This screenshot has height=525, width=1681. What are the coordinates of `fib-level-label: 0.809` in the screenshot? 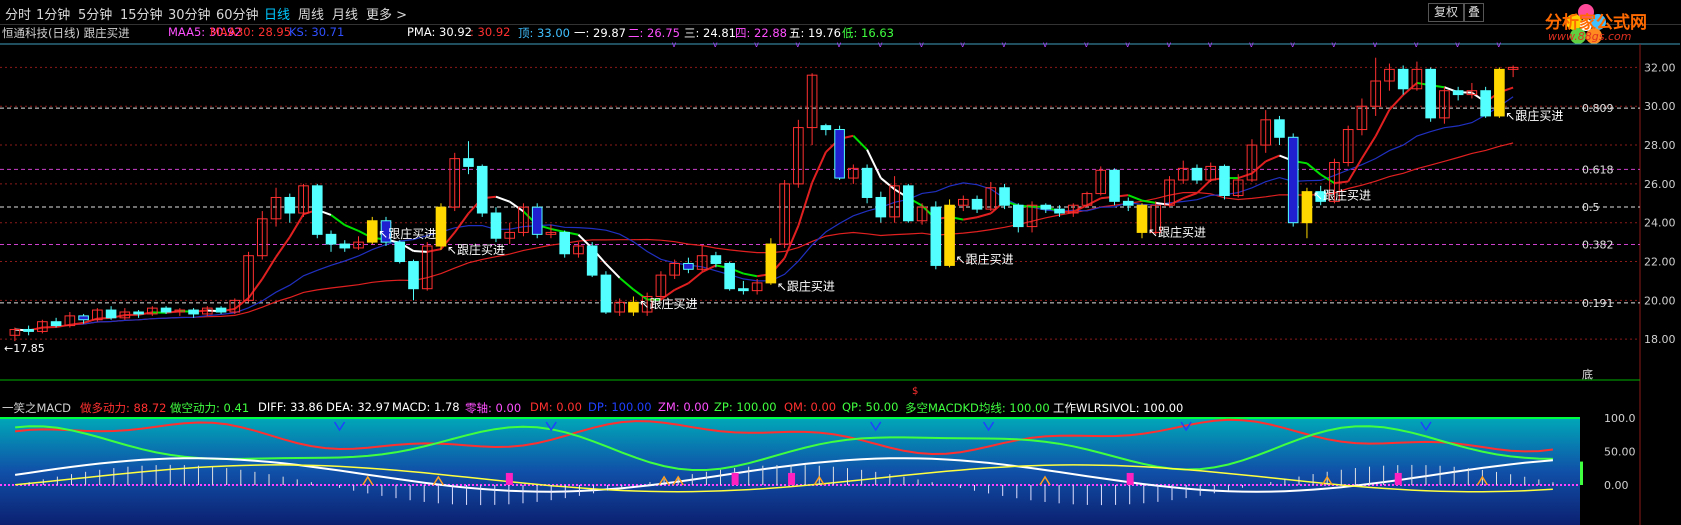 It's located at (1598, 108).